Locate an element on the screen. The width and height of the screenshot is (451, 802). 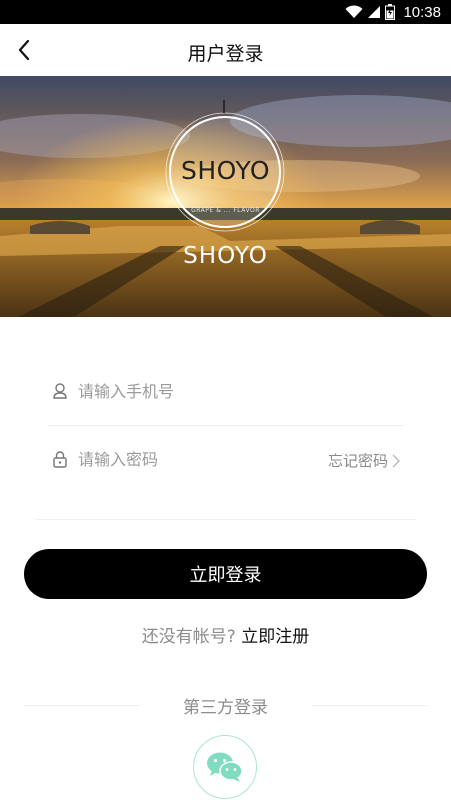
register-prompt: 还没有帐号? is located at coordinates (188, 637).